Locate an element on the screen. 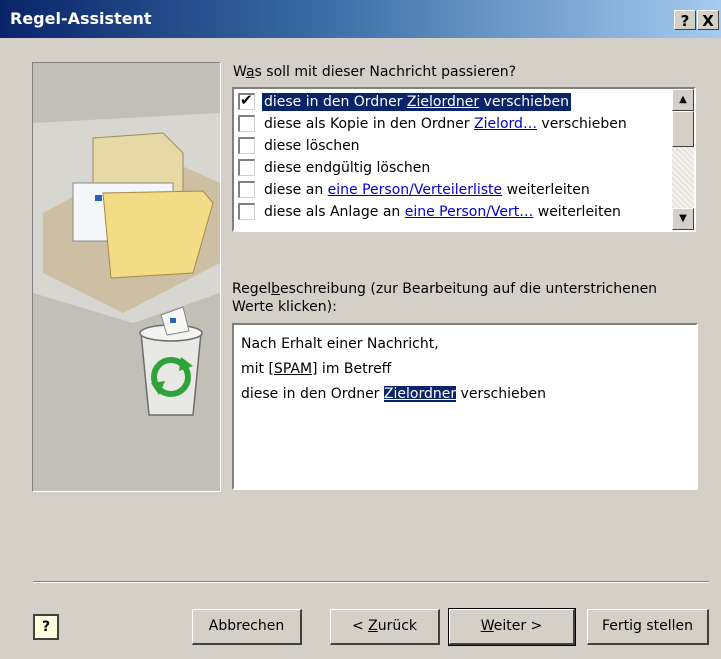  spam-value-link: [SPAM] is located at coordinates (292, 369).